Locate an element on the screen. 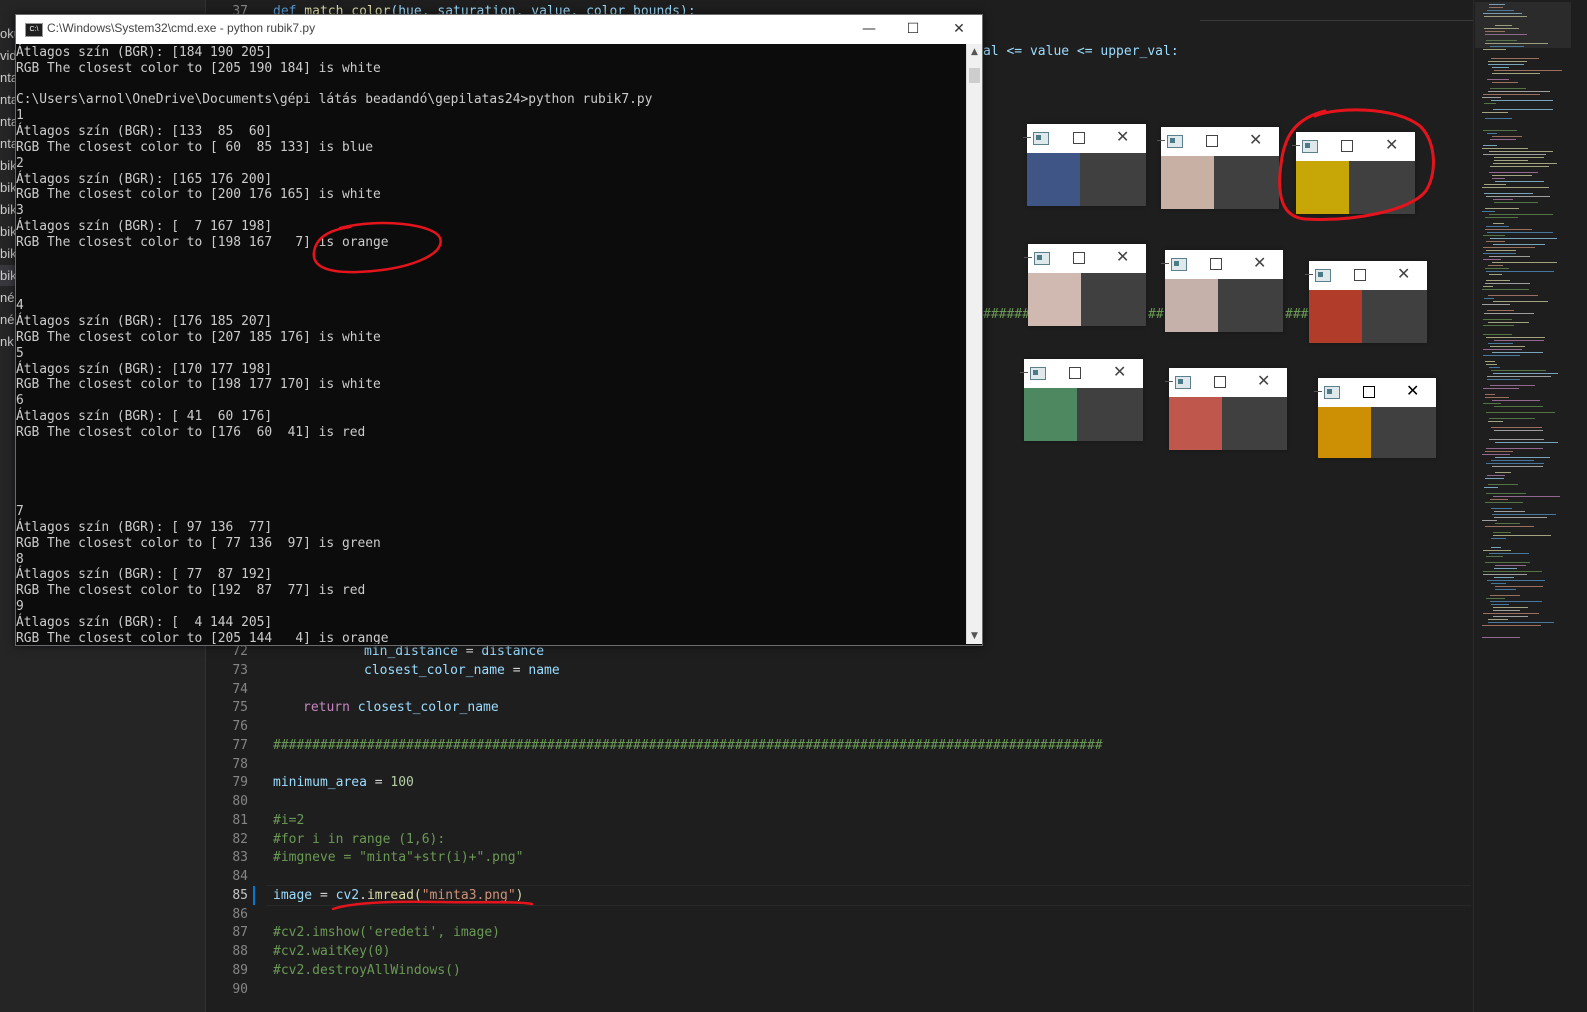 The width and height of the screenshot is (1587, 1012). color-window-6: ✕ is located at coordinates (1366, 302).